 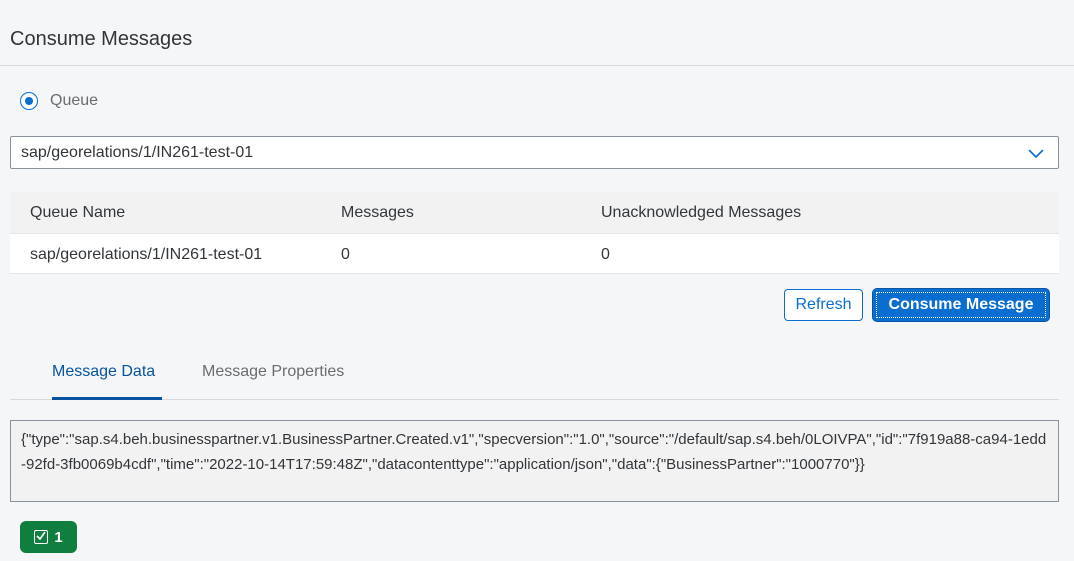 I want to click on queue-radio-option: Queue, so click(x=59, y=101).